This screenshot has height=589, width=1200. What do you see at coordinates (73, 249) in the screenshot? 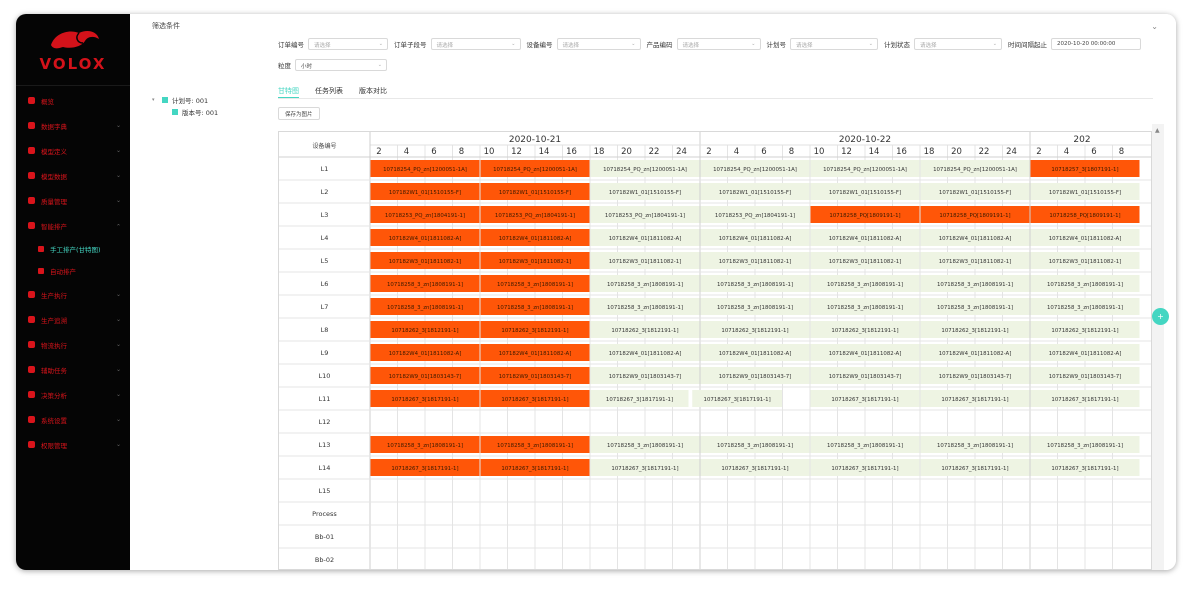
I see `sidebar-item-6: 手工排产(甘特图)` at bounding box center [73, 249].